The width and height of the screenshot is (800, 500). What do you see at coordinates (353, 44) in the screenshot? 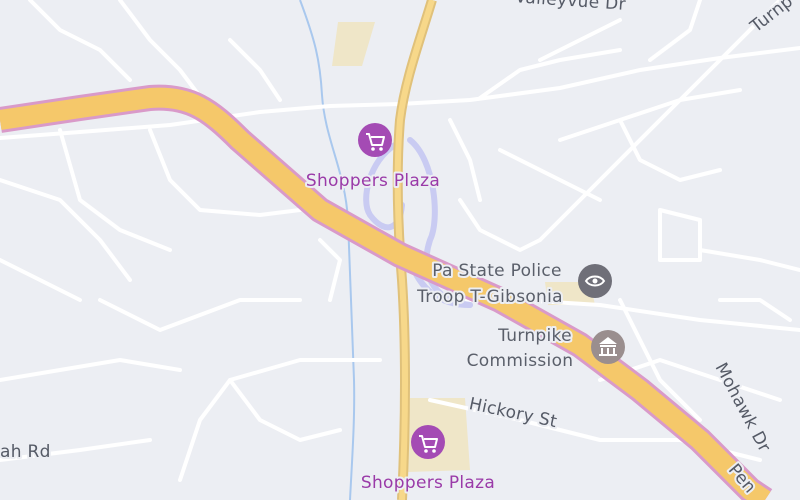
I see `commercial-area` at bounding box center [353, 44].